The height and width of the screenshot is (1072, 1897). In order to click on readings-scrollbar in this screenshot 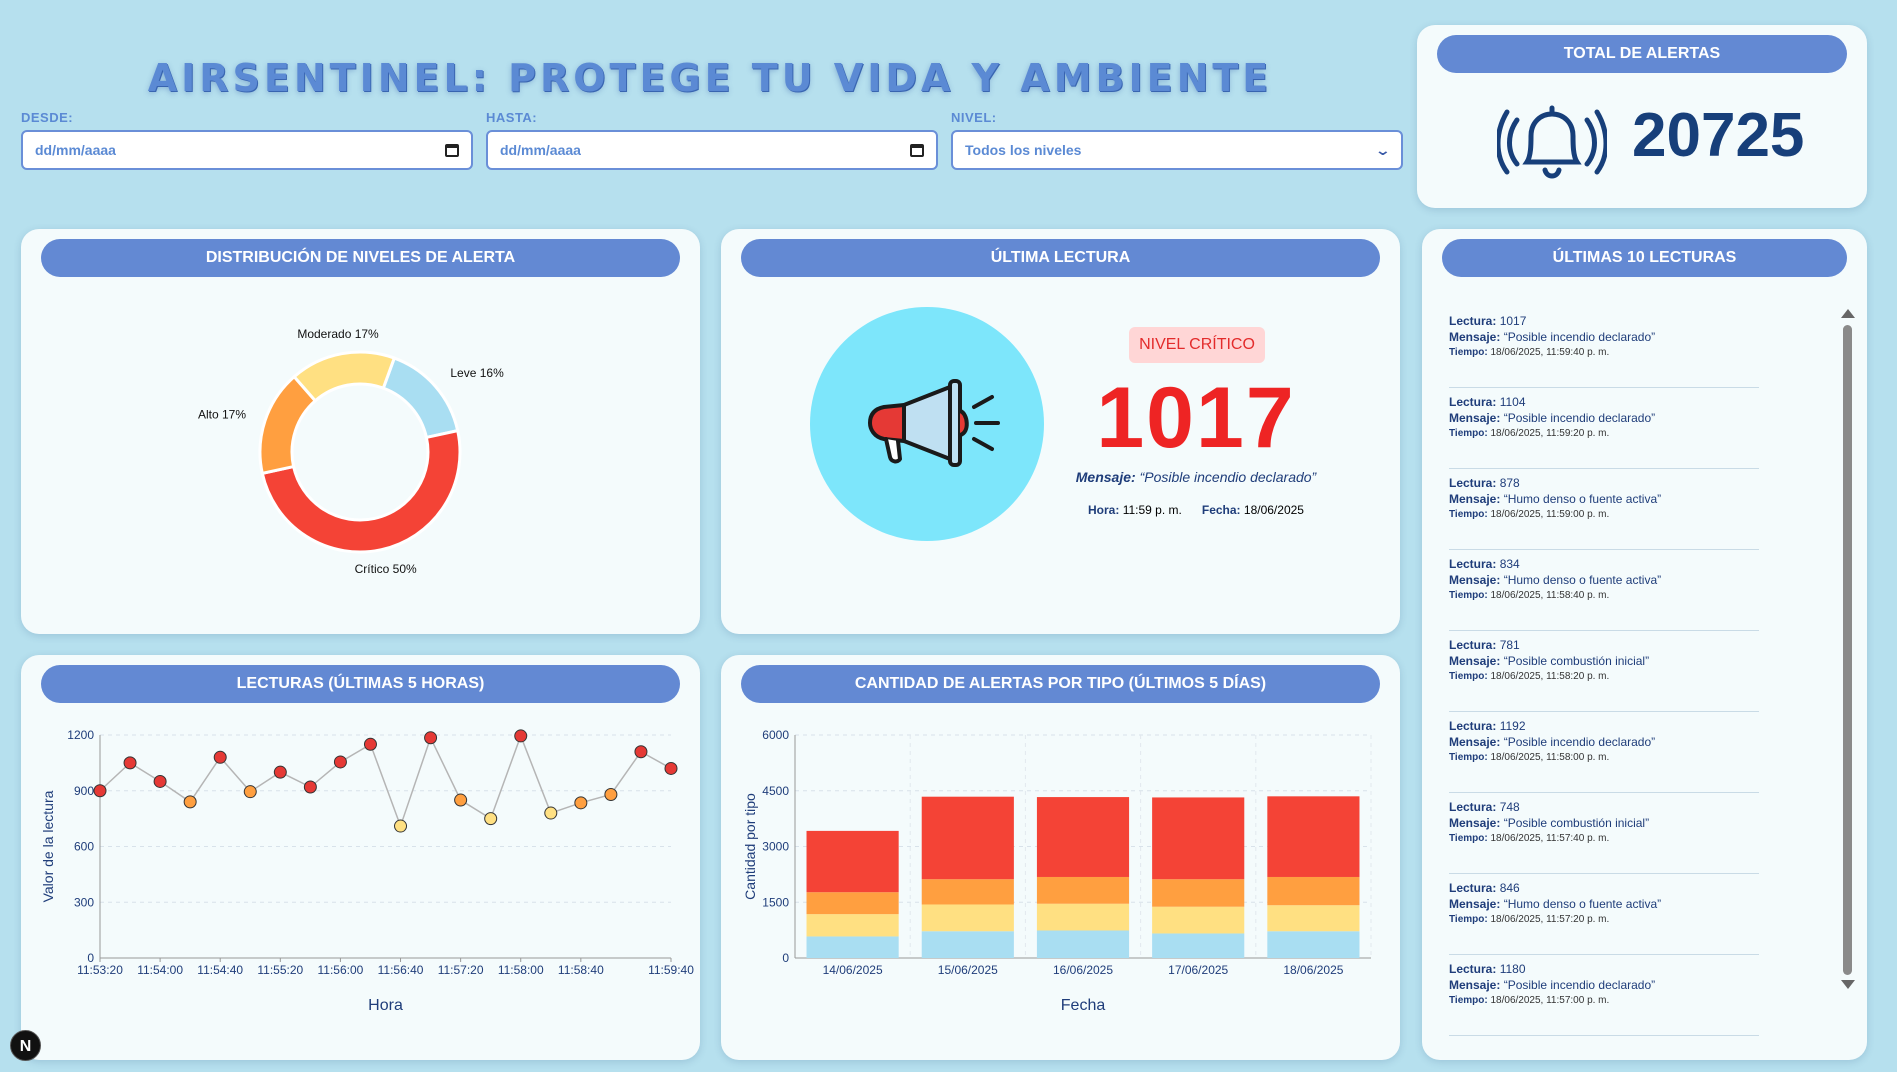, I will do `click(1848, 649)`.